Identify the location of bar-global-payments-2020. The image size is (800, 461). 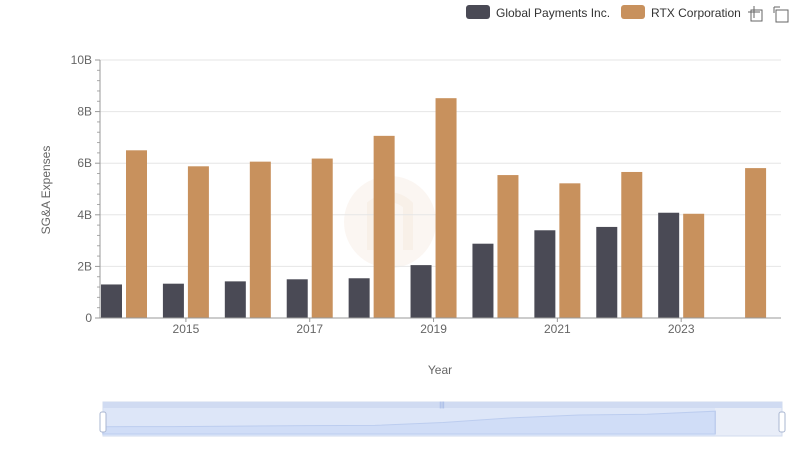
(483, 280).